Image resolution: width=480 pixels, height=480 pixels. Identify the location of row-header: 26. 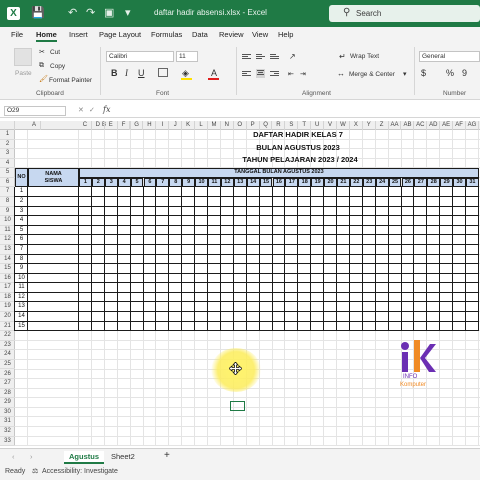
(7, 375).